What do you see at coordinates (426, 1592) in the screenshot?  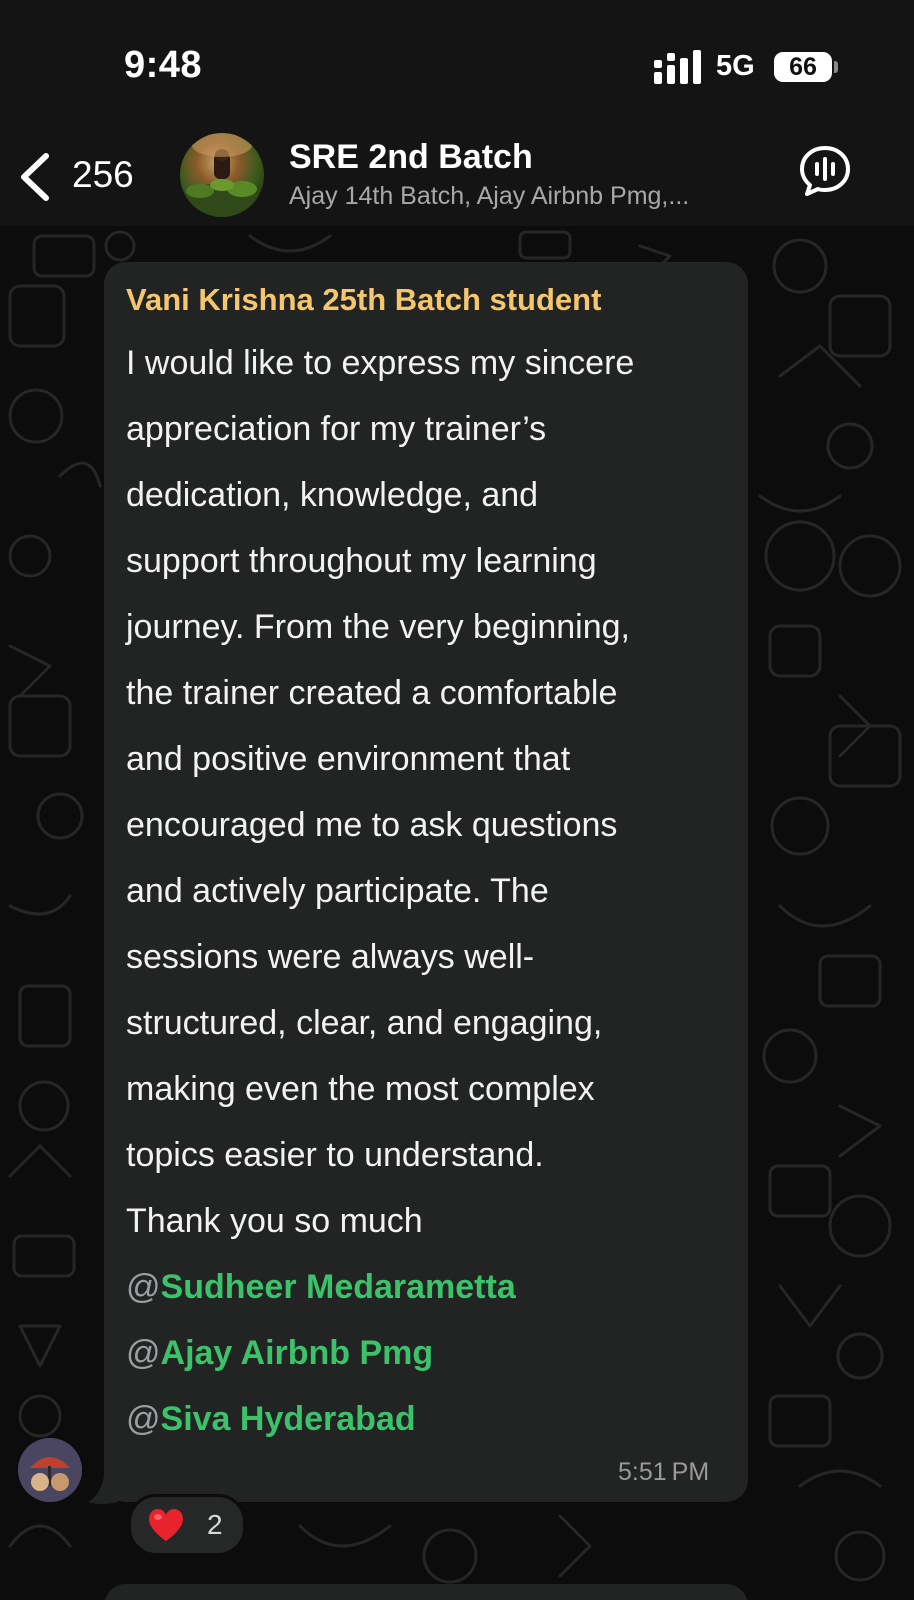 I see `next-message-bubble` at bounding box center [426, 1592].